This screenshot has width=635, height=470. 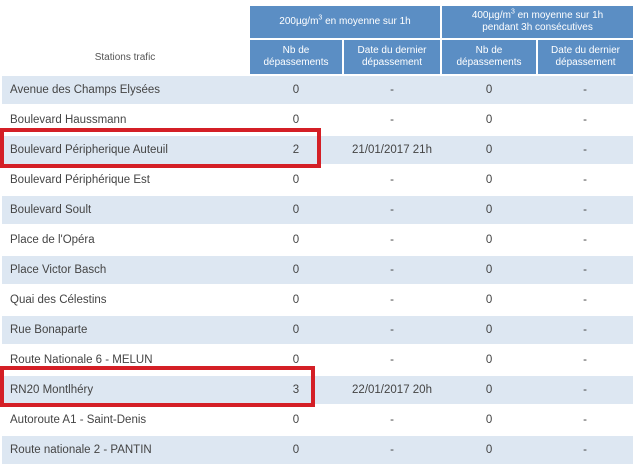 What do you see at coordinates (489, 56) in the screenshot?
I see `header-nb-2: Nb de dépassements` at bounding box center [489, 56].